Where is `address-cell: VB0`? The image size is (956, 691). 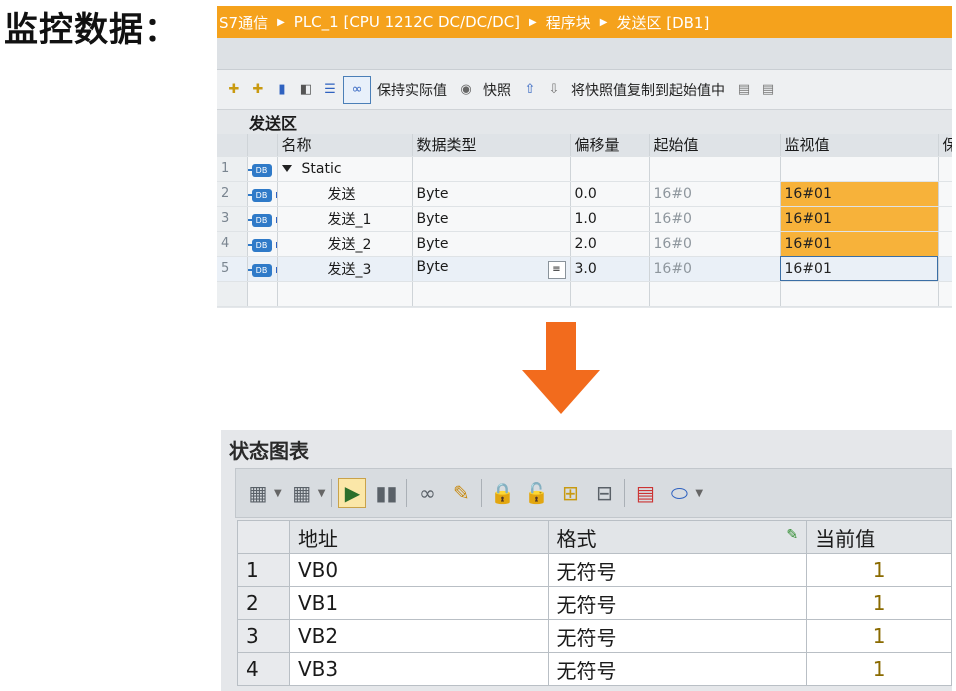 address-cell: VB0 is located at coordinates (418, 570).